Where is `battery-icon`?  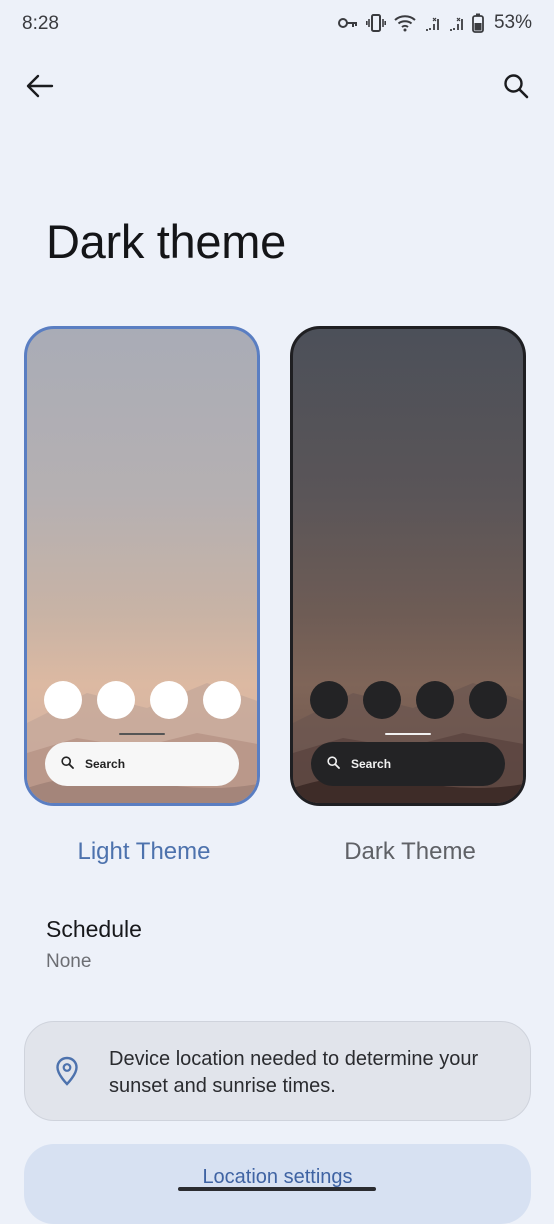 battery-icon is located at coordinates (478, 23).